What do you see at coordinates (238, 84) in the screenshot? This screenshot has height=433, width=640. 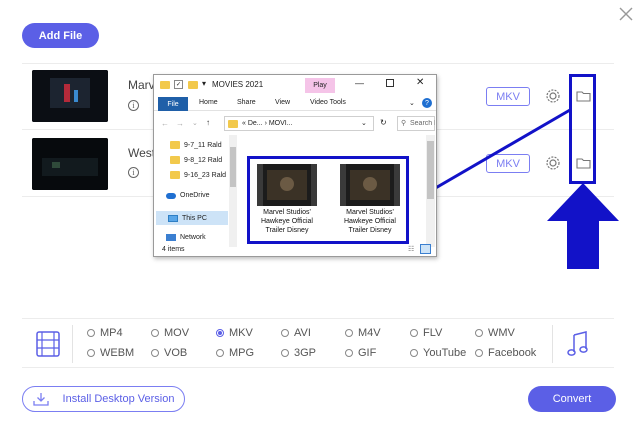 I see `window-title: MOVIES 2021` at bounding box center [238, 84].